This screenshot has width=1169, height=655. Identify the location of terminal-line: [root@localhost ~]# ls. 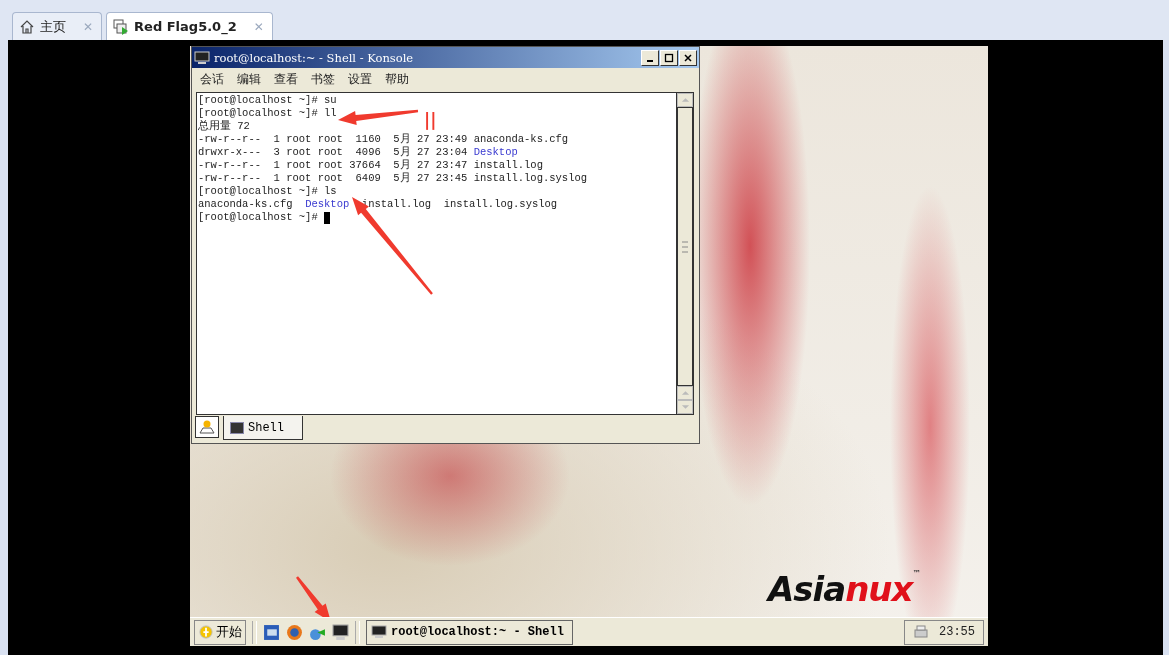
(267, 191).